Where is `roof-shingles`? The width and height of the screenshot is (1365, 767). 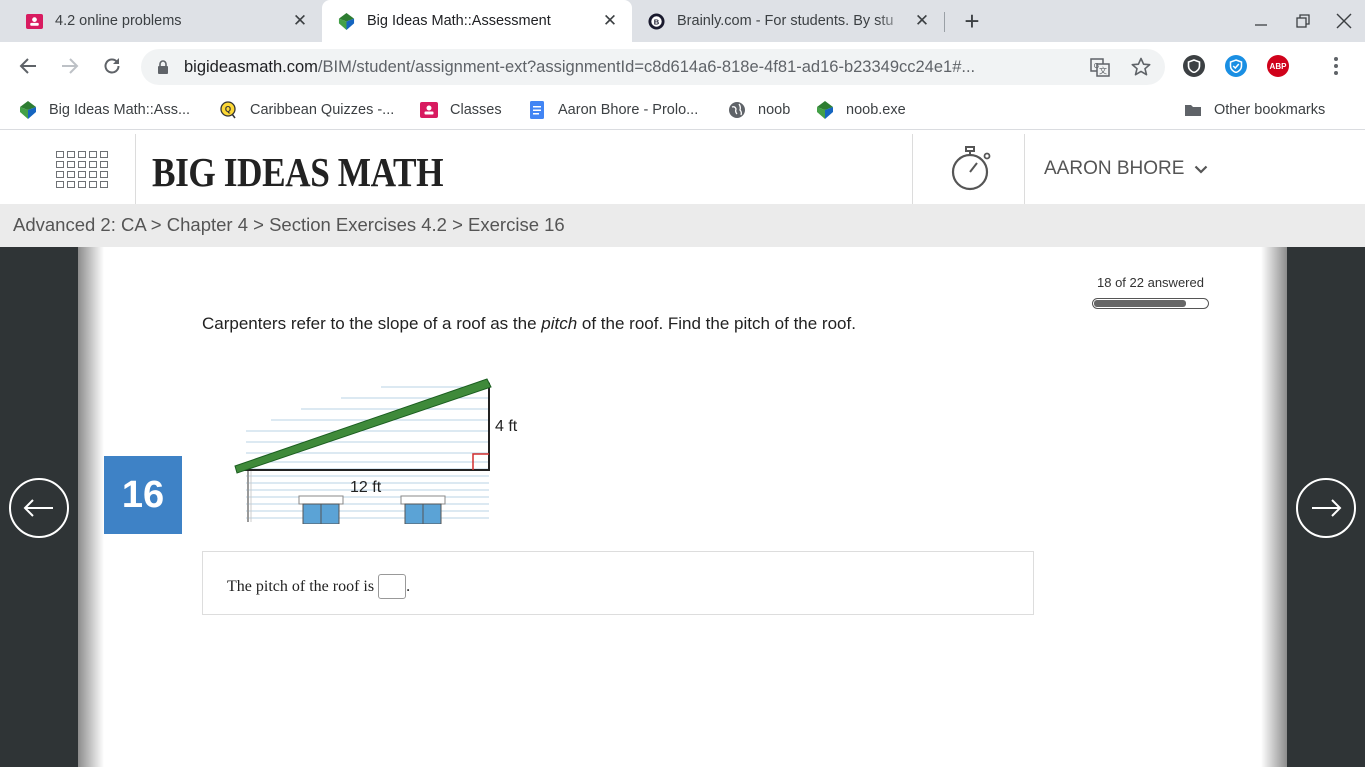
roof-shingles is located at coordinates (363, 426).